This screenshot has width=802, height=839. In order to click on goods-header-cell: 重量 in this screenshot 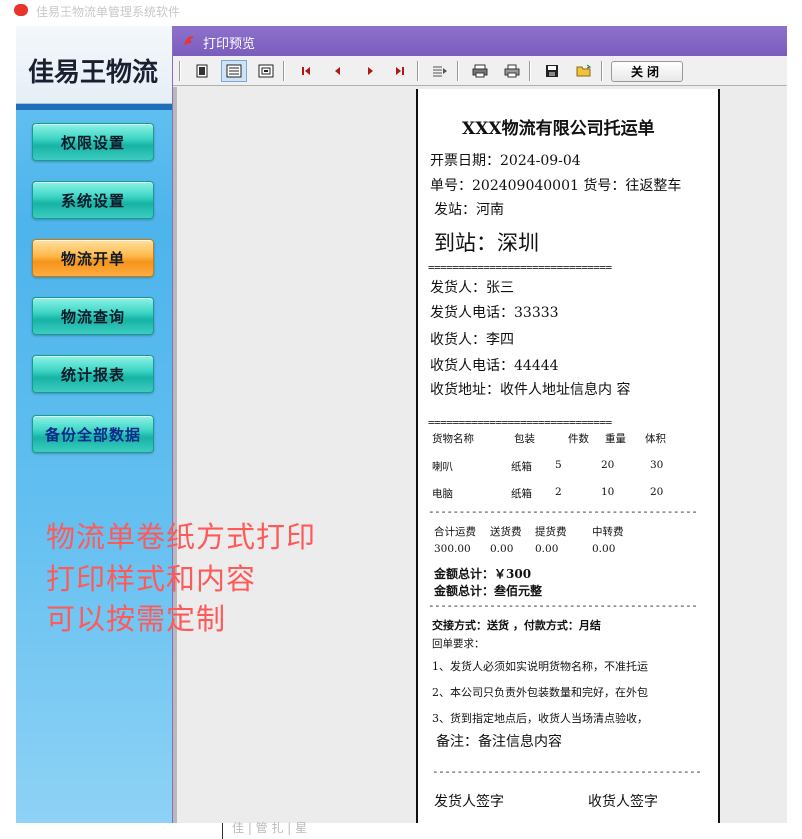, I will do `click(615, 439)`.